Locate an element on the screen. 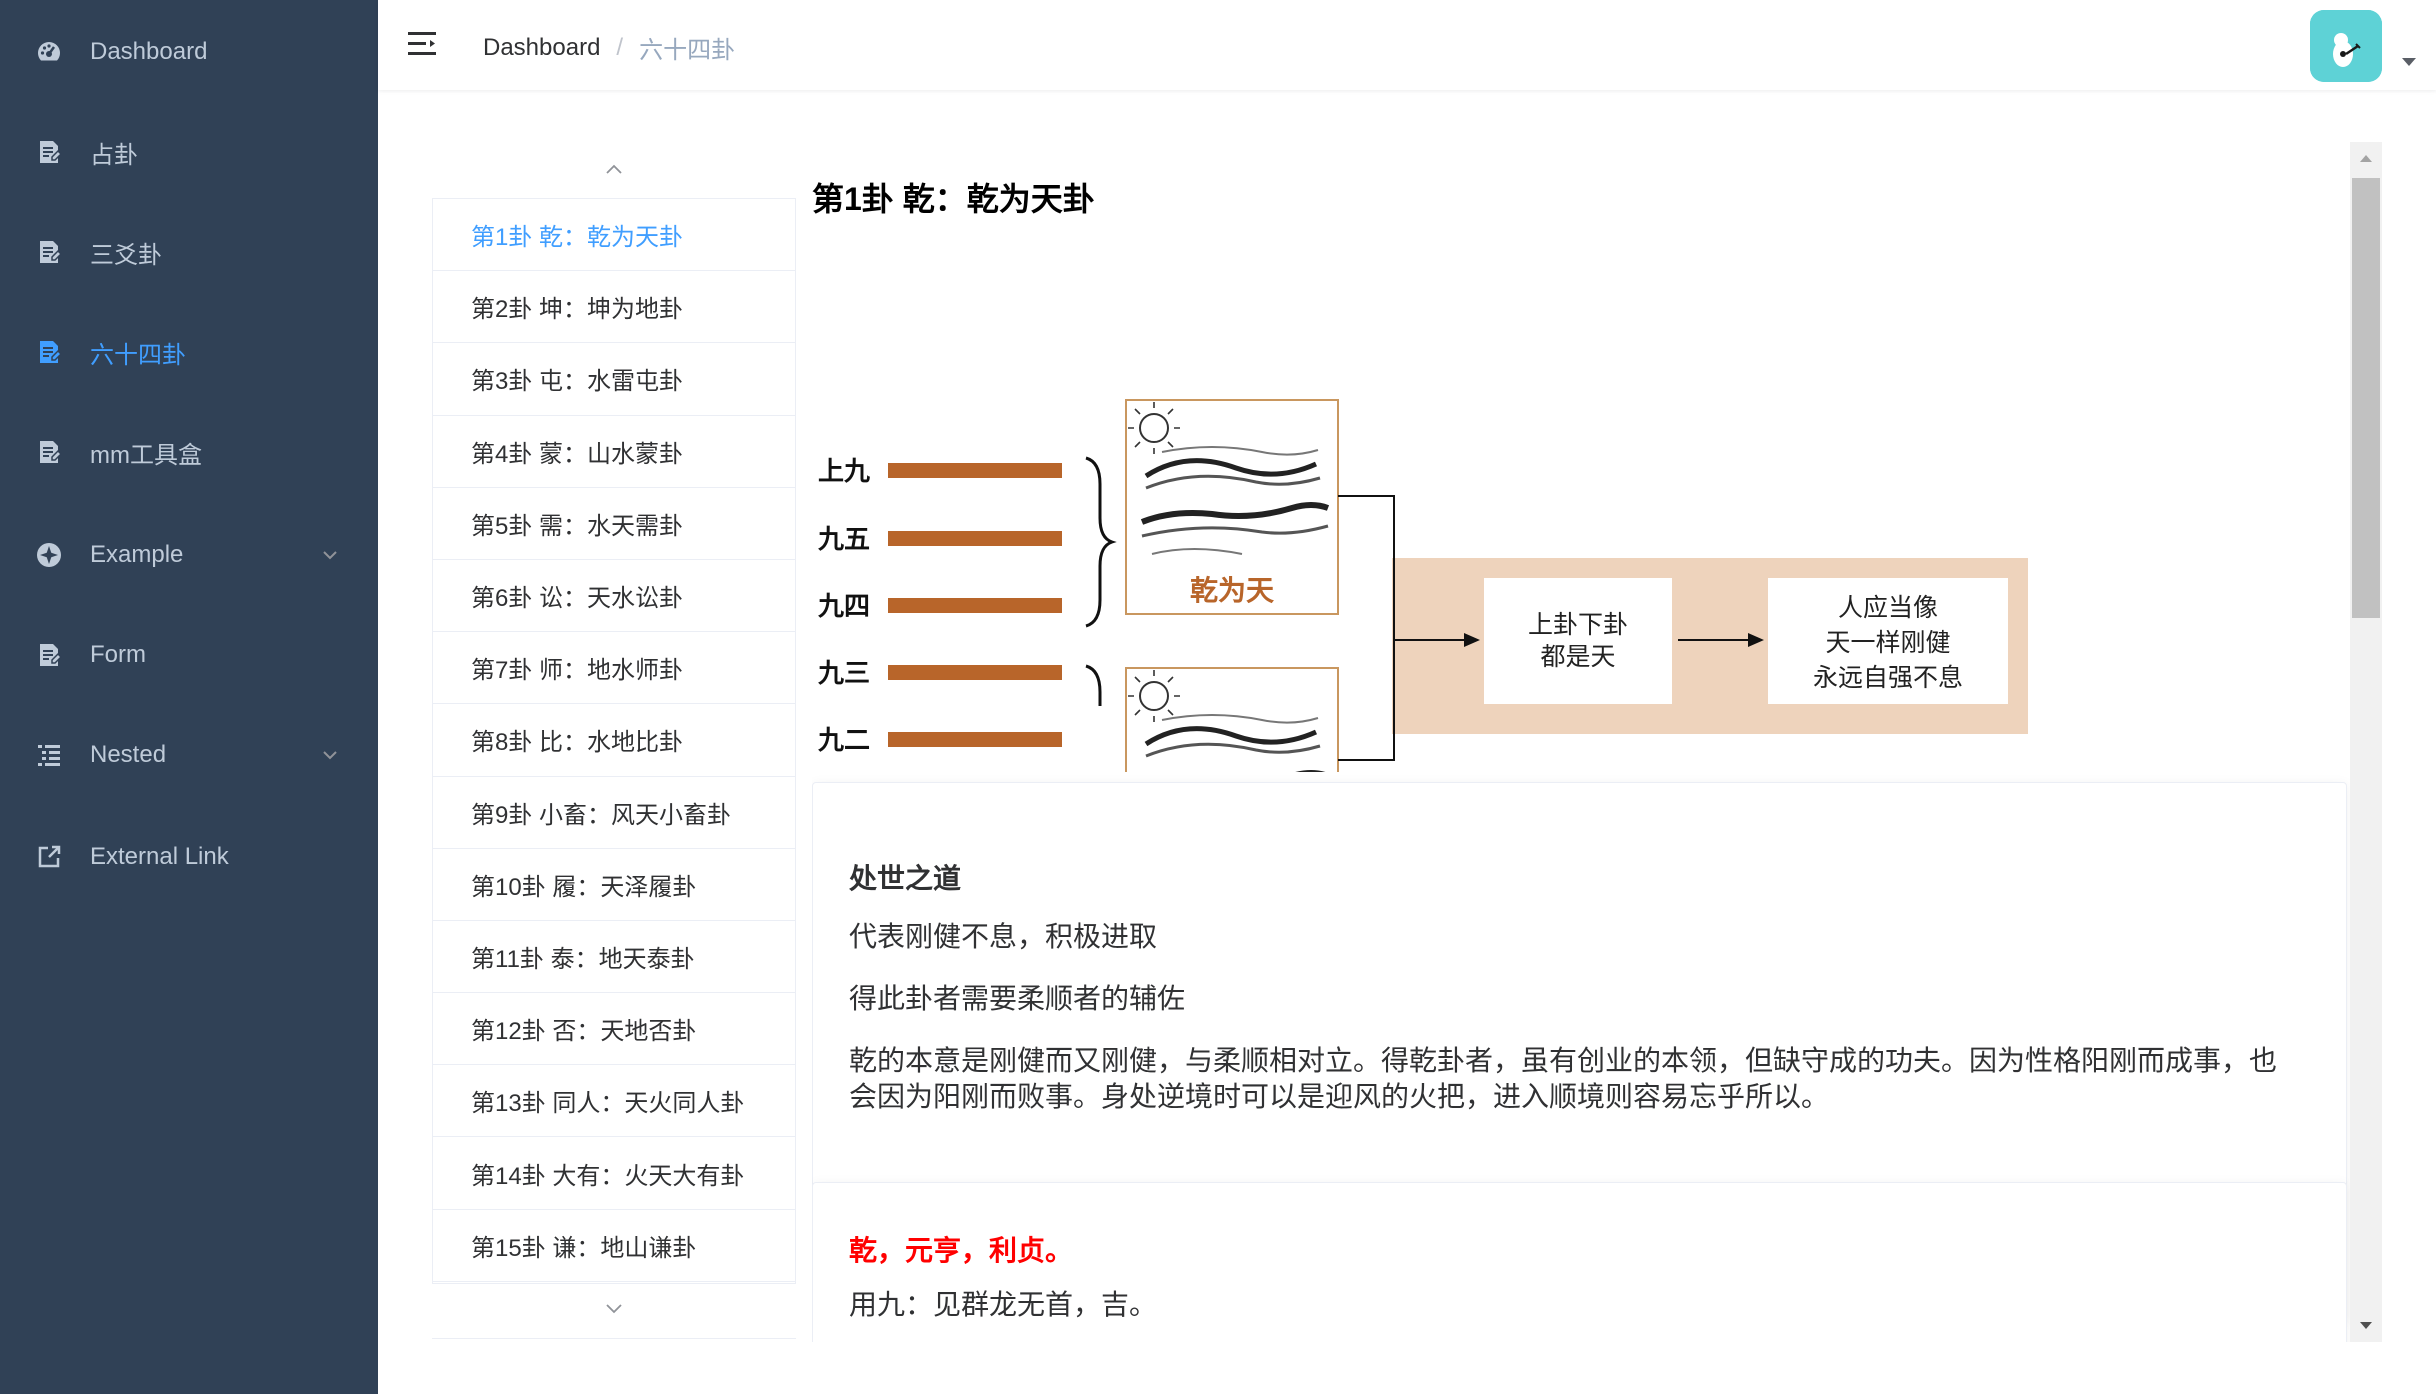 The width and height of the screenshot is (2436, 1394). page-title: 第1卦 乾：乾为天卦 is located at coordinates (953, 199).